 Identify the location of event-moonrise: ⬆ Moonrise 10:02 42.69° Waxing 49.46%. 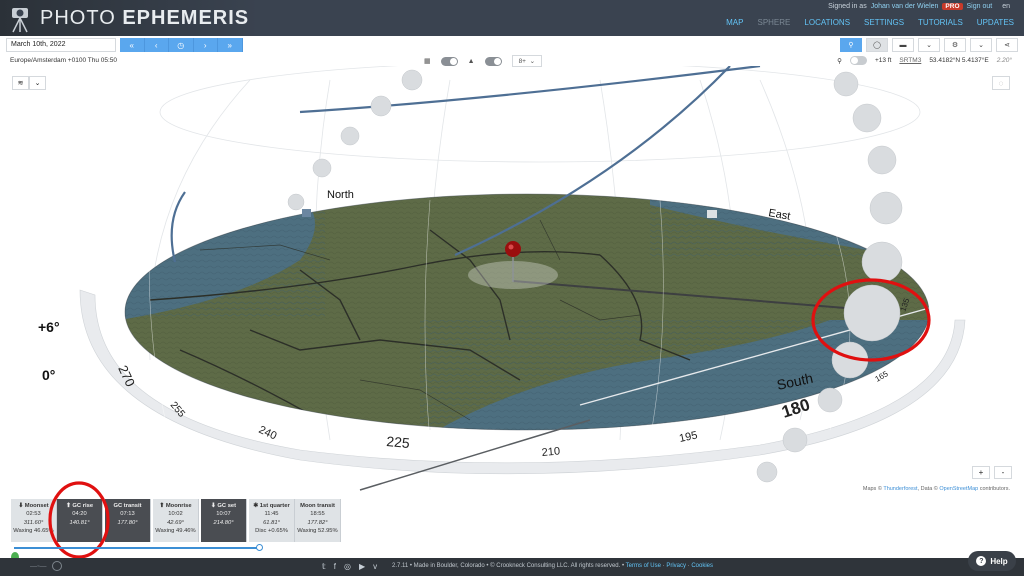
(176, 520).